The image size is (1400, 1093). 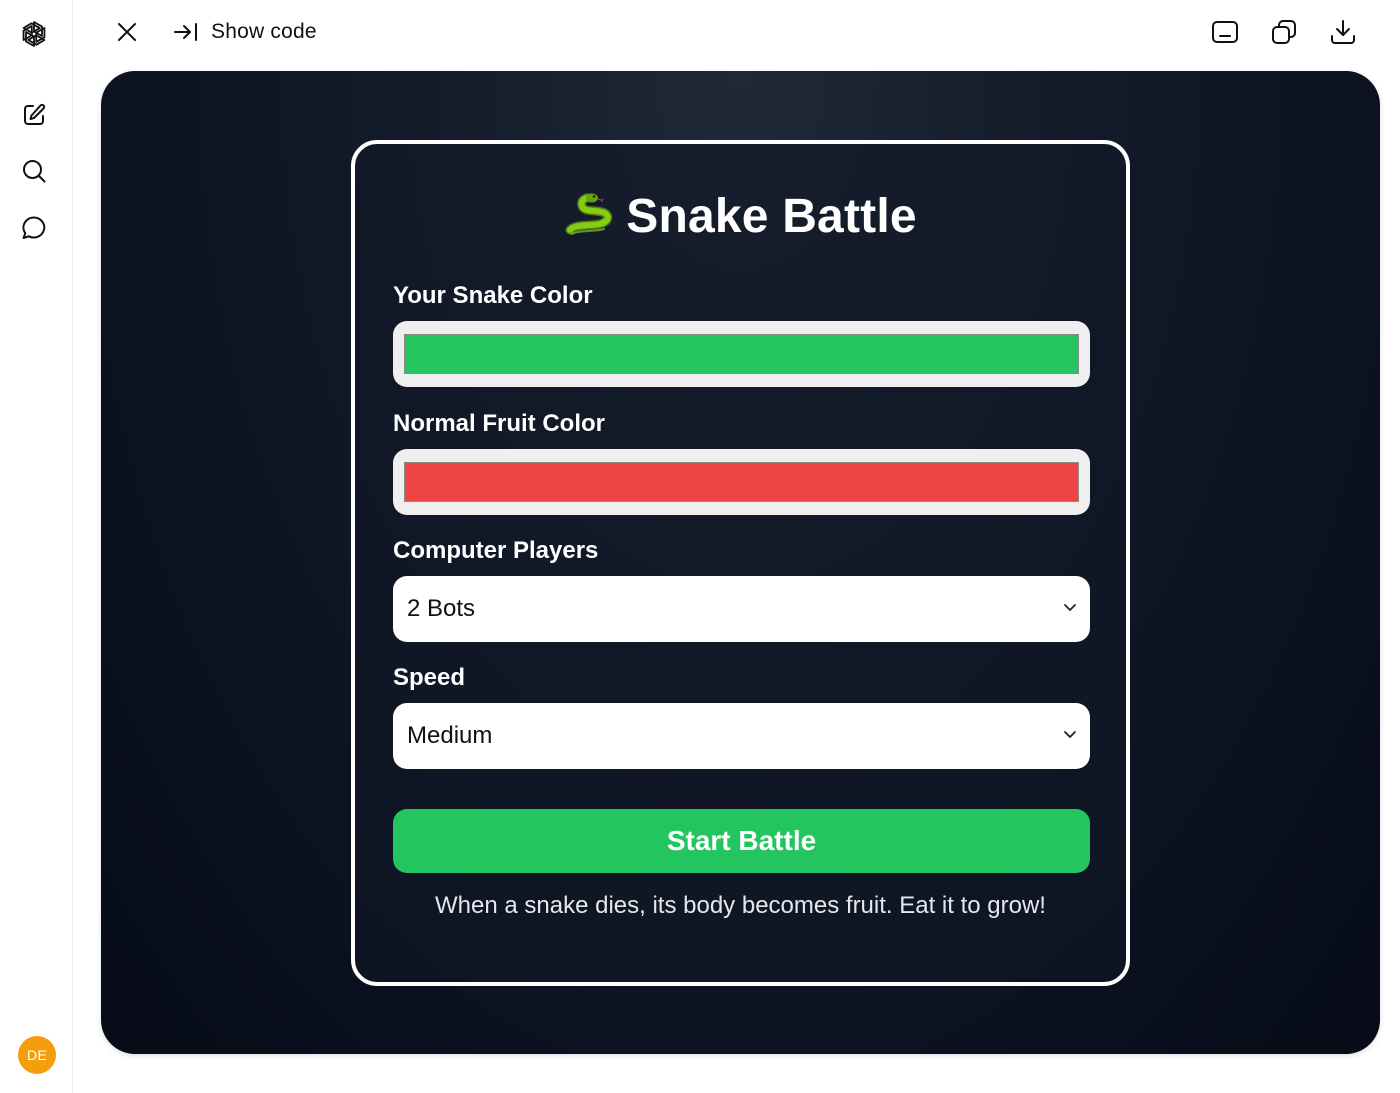 What do you see at coordinates (185, 32) in the screenshot?
I see `arrow-right-to-line-icon` at bounding box center [185, 32].